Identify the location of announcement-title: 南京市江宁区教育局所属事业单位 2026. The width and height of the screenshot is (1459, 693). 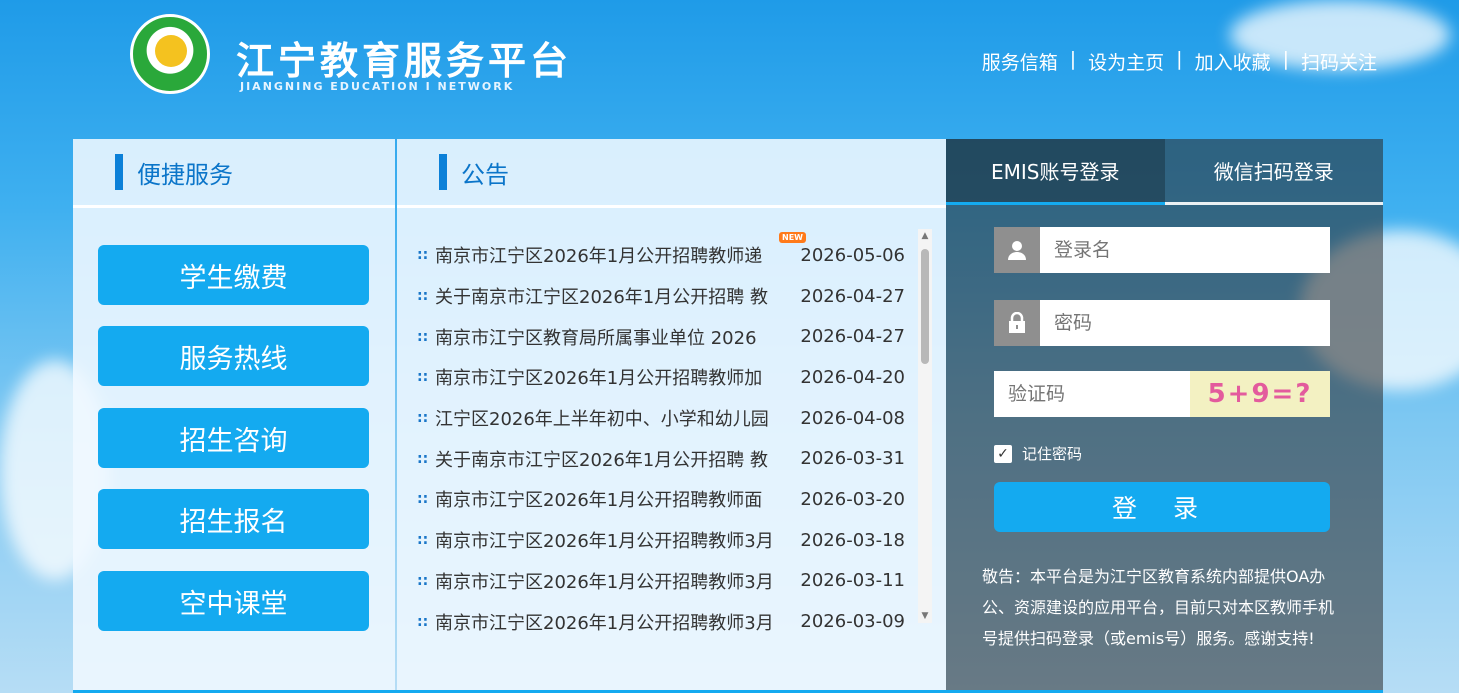
(615, 337).